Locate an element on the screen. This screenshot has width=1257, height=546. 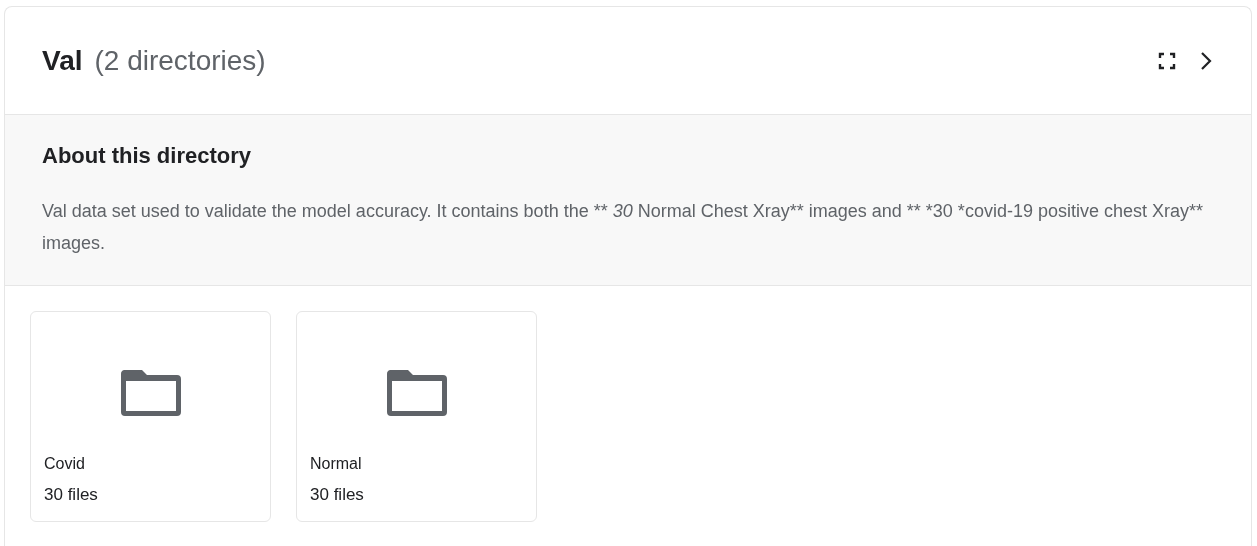
folder-tile: Normal 30 files is located at coordinates (416, 416).